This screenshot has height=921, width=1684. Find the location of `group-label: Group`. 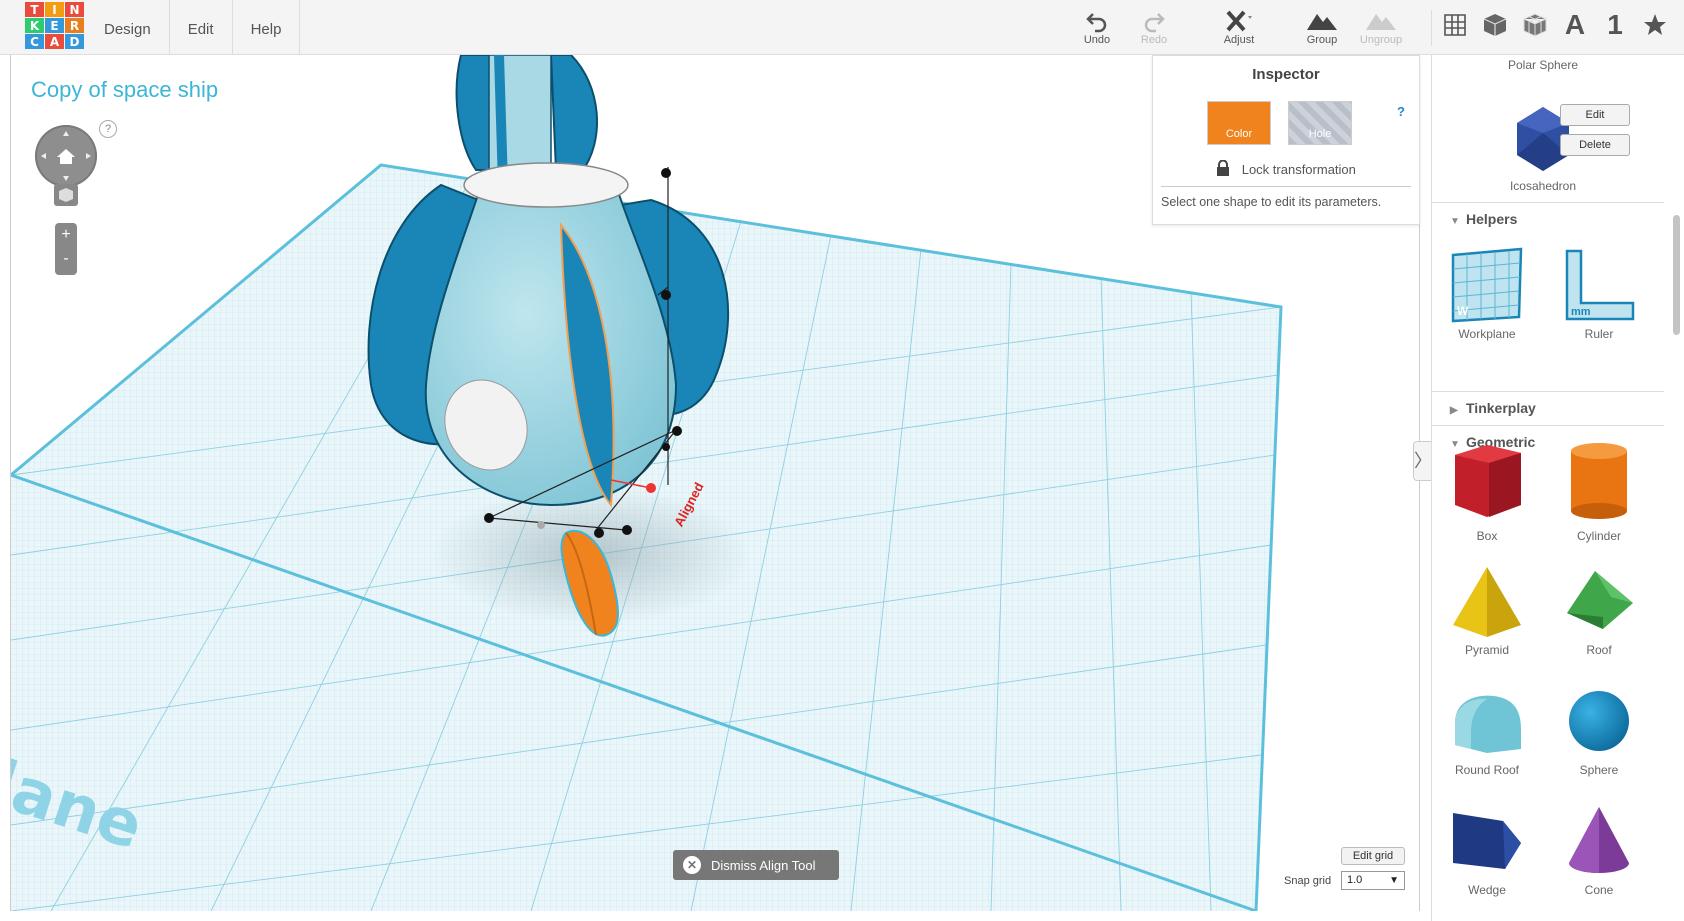

group-label: Group is located at coordinates (1322, 40).